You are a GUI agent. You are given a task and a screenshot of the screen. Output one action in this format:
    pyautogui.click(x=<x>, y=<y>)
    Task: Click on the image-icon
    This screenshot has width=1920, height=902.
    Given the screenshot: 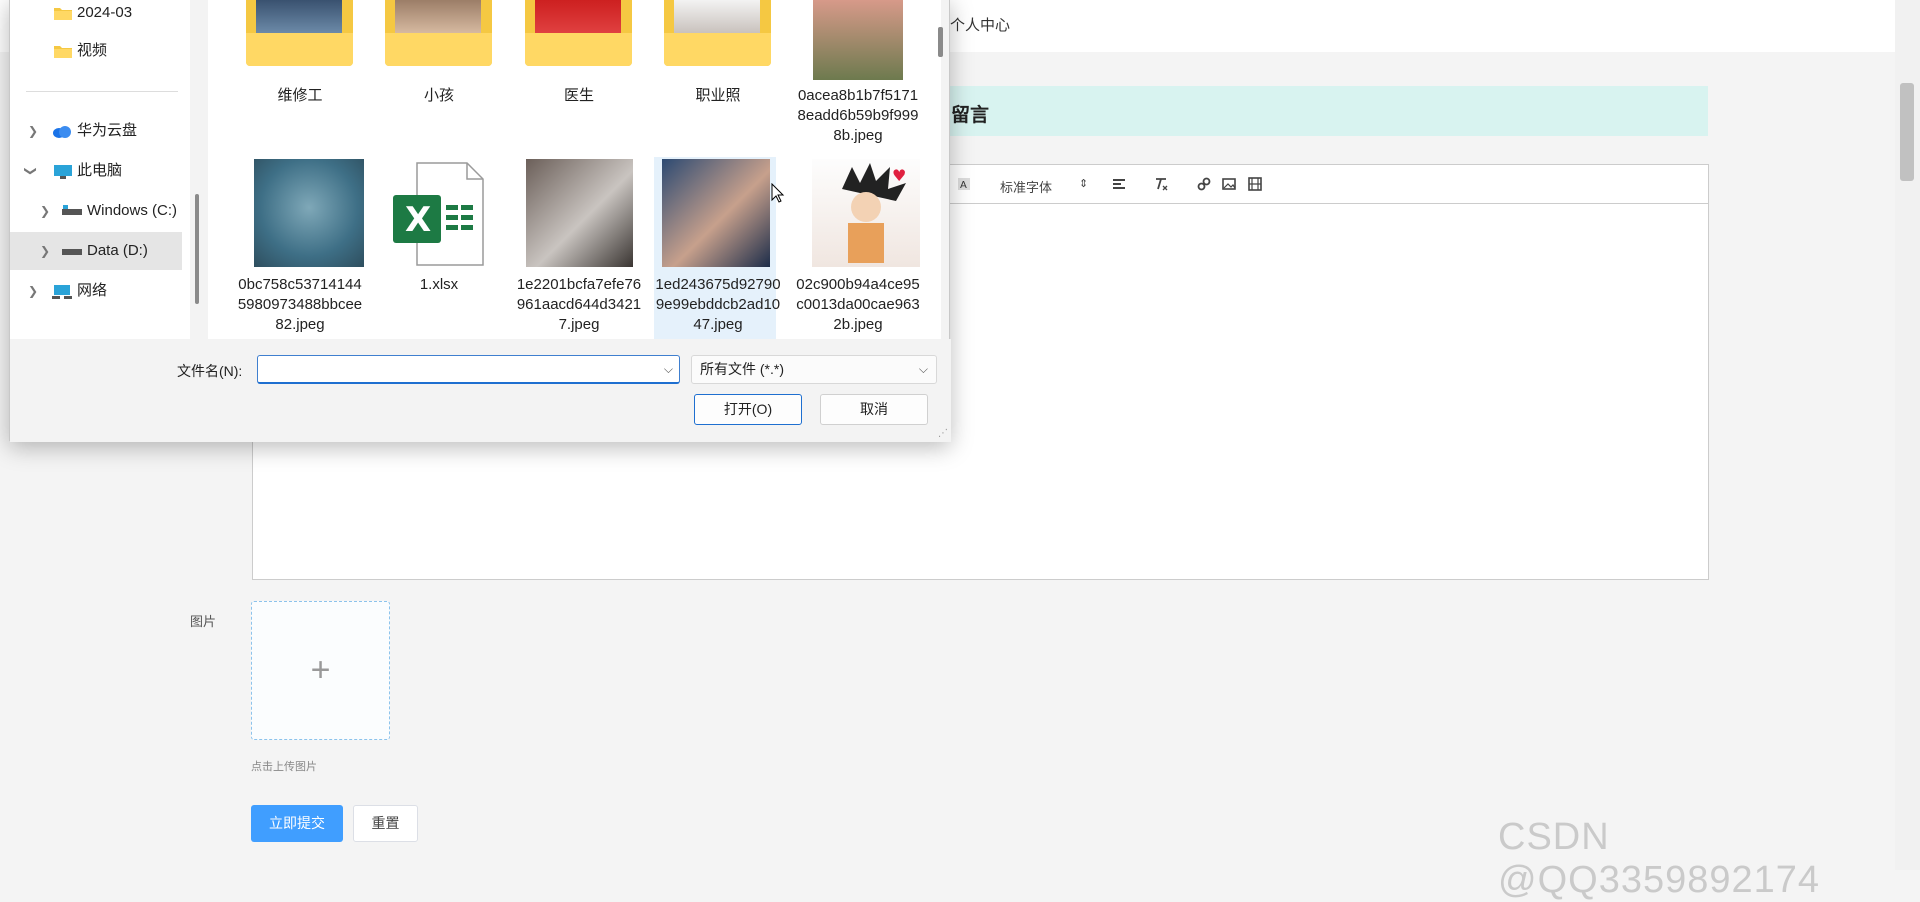 What is the action you would take?
    pyautogui.click(x=1229, y=184)
    